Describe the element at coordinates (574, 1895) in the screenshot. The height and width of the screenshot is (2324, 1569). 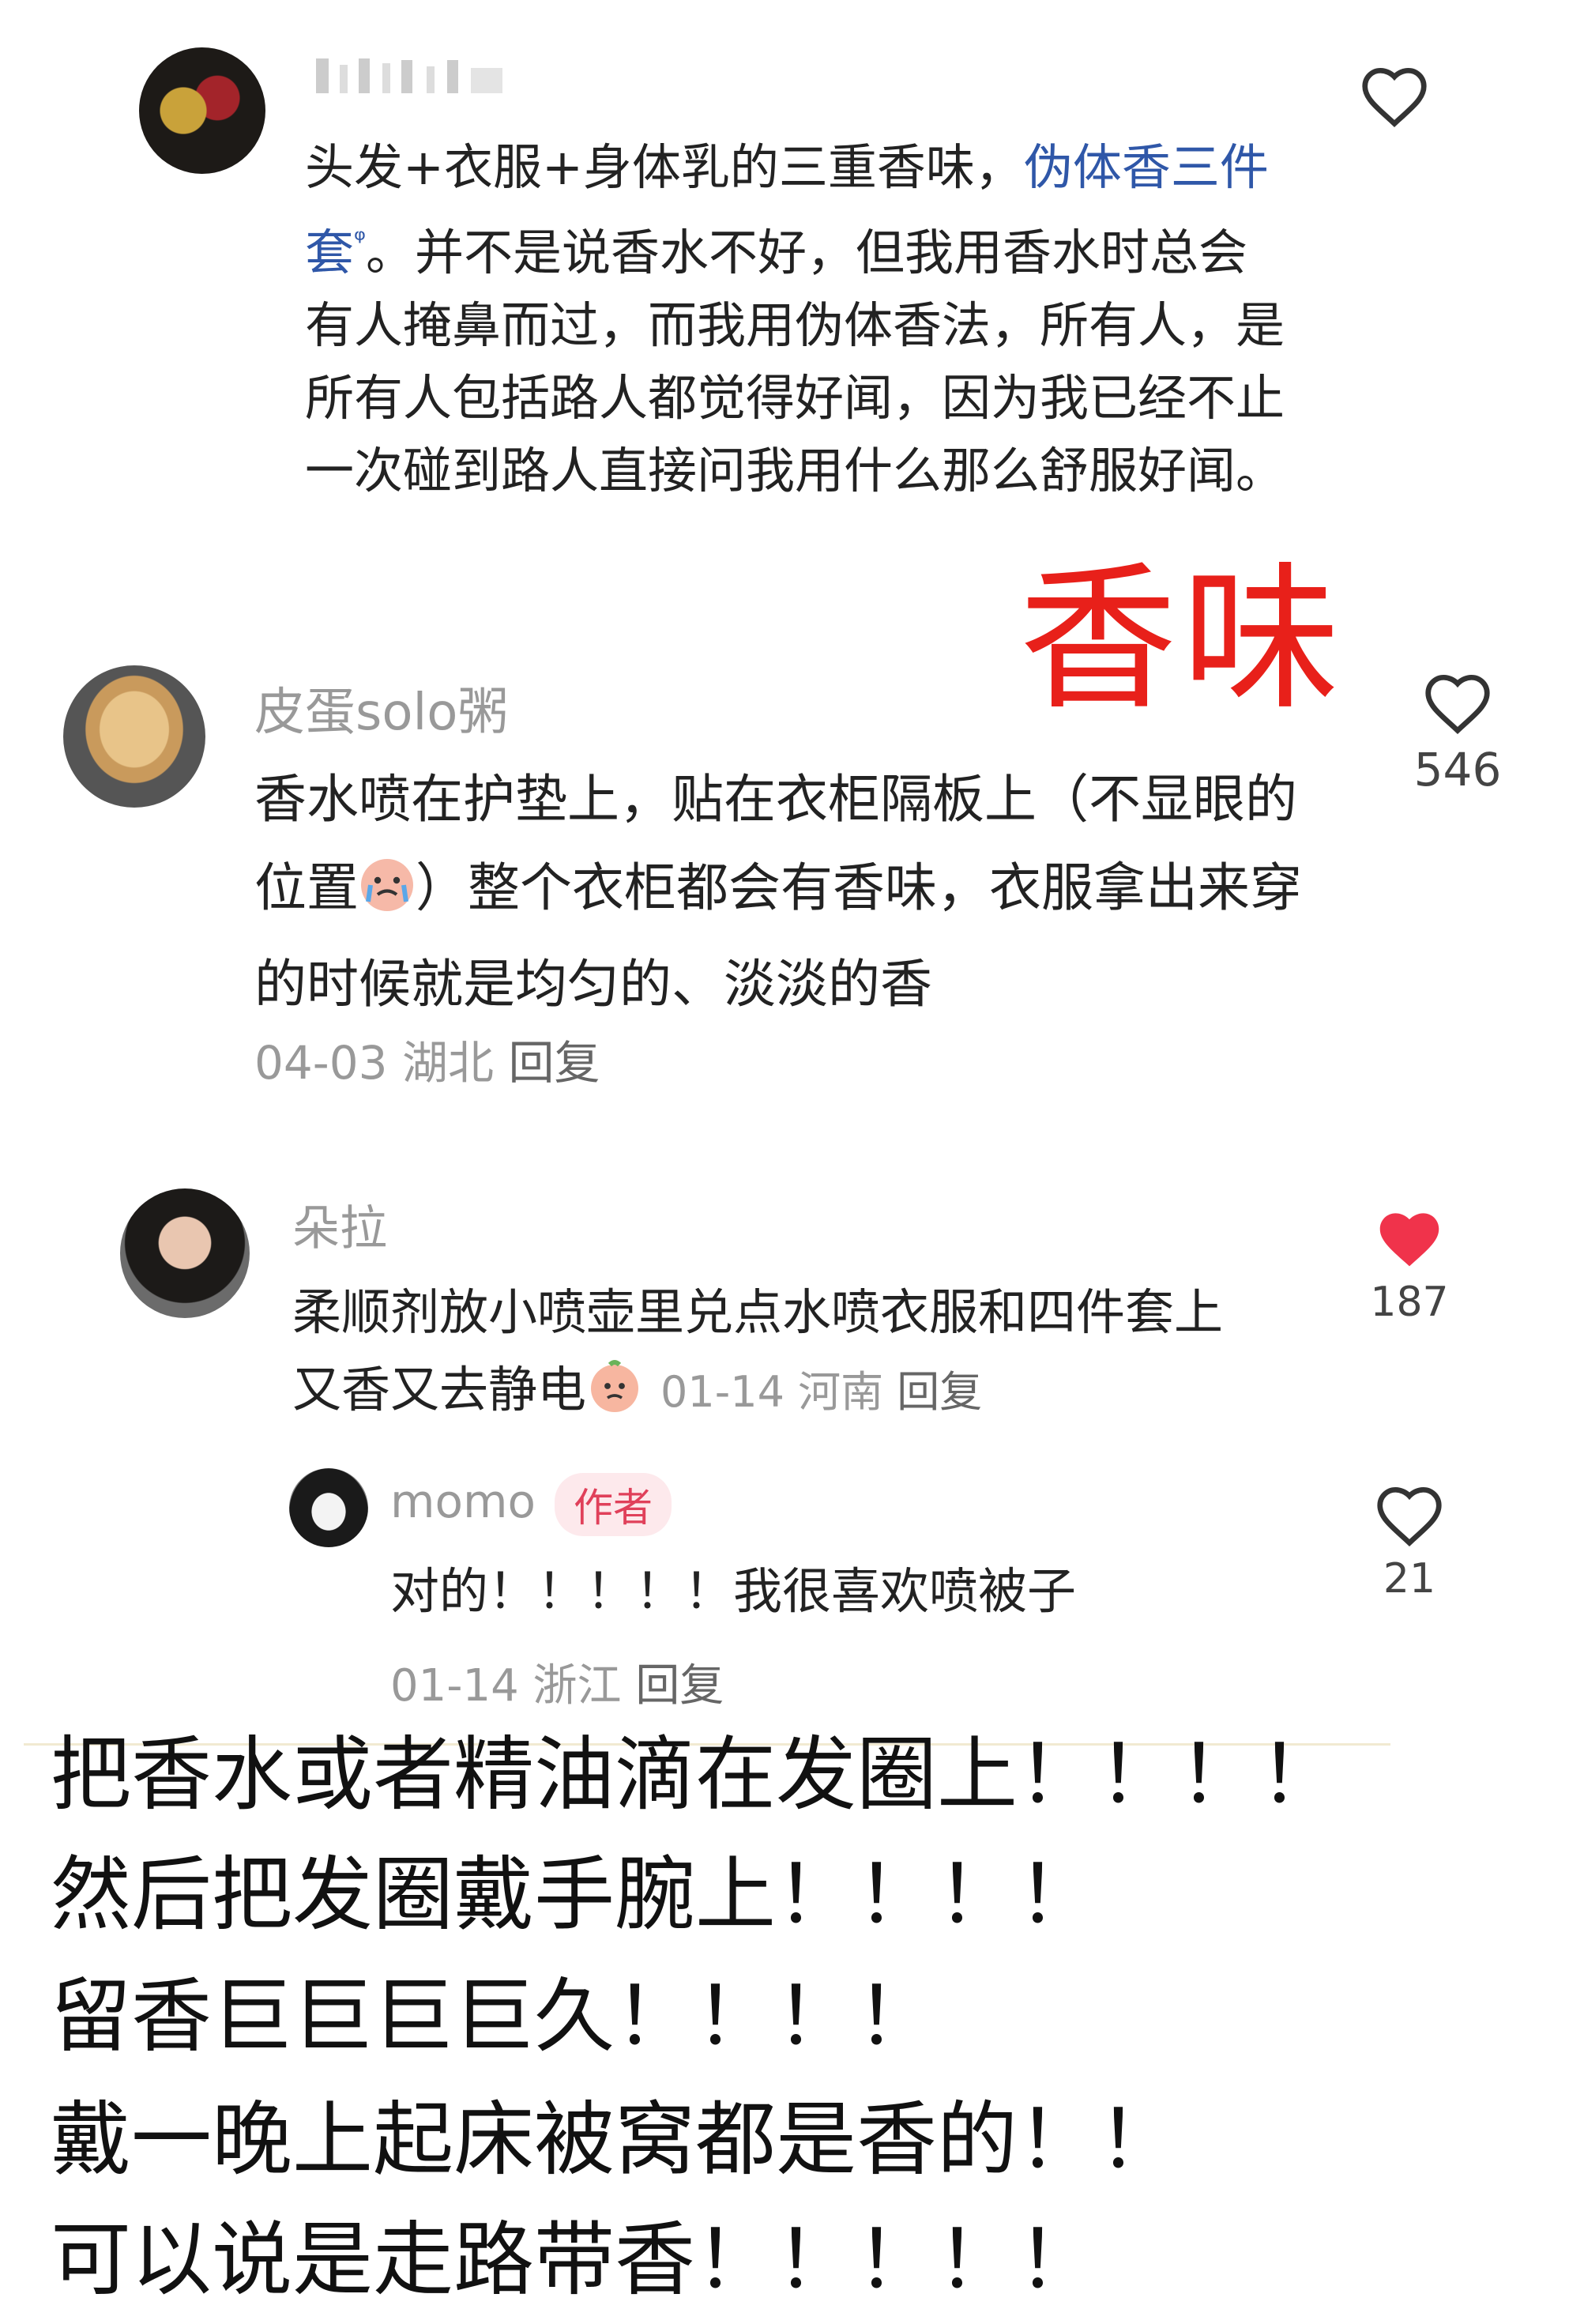
I see `overlay-line-2: 然后把发圈戴手腕上！！！！` at that location.